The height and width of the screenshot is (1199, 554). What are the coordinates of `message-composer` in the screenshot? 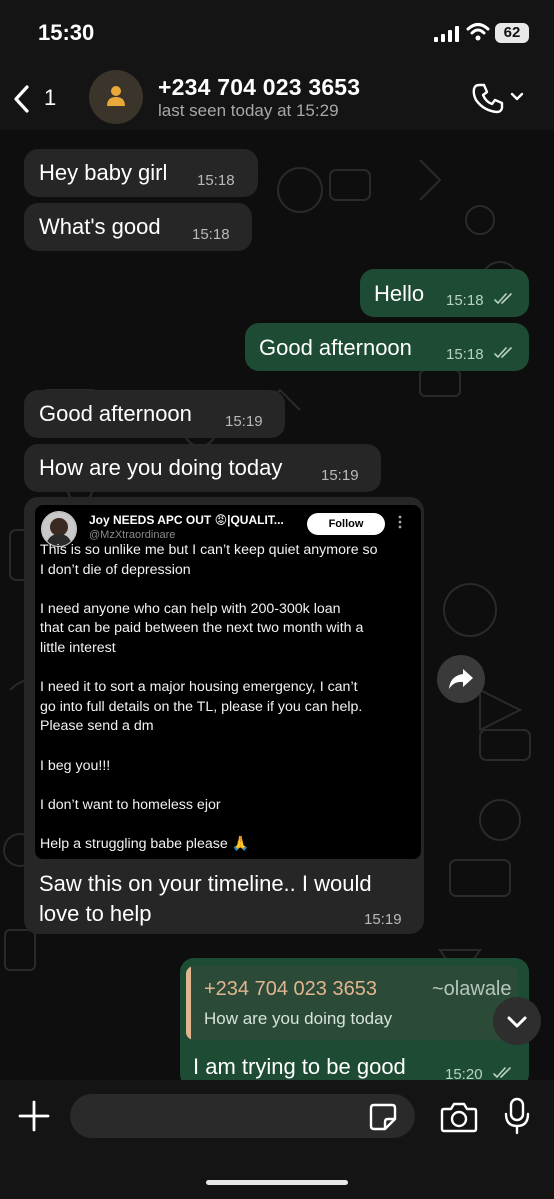 It's located at (277, 1139).